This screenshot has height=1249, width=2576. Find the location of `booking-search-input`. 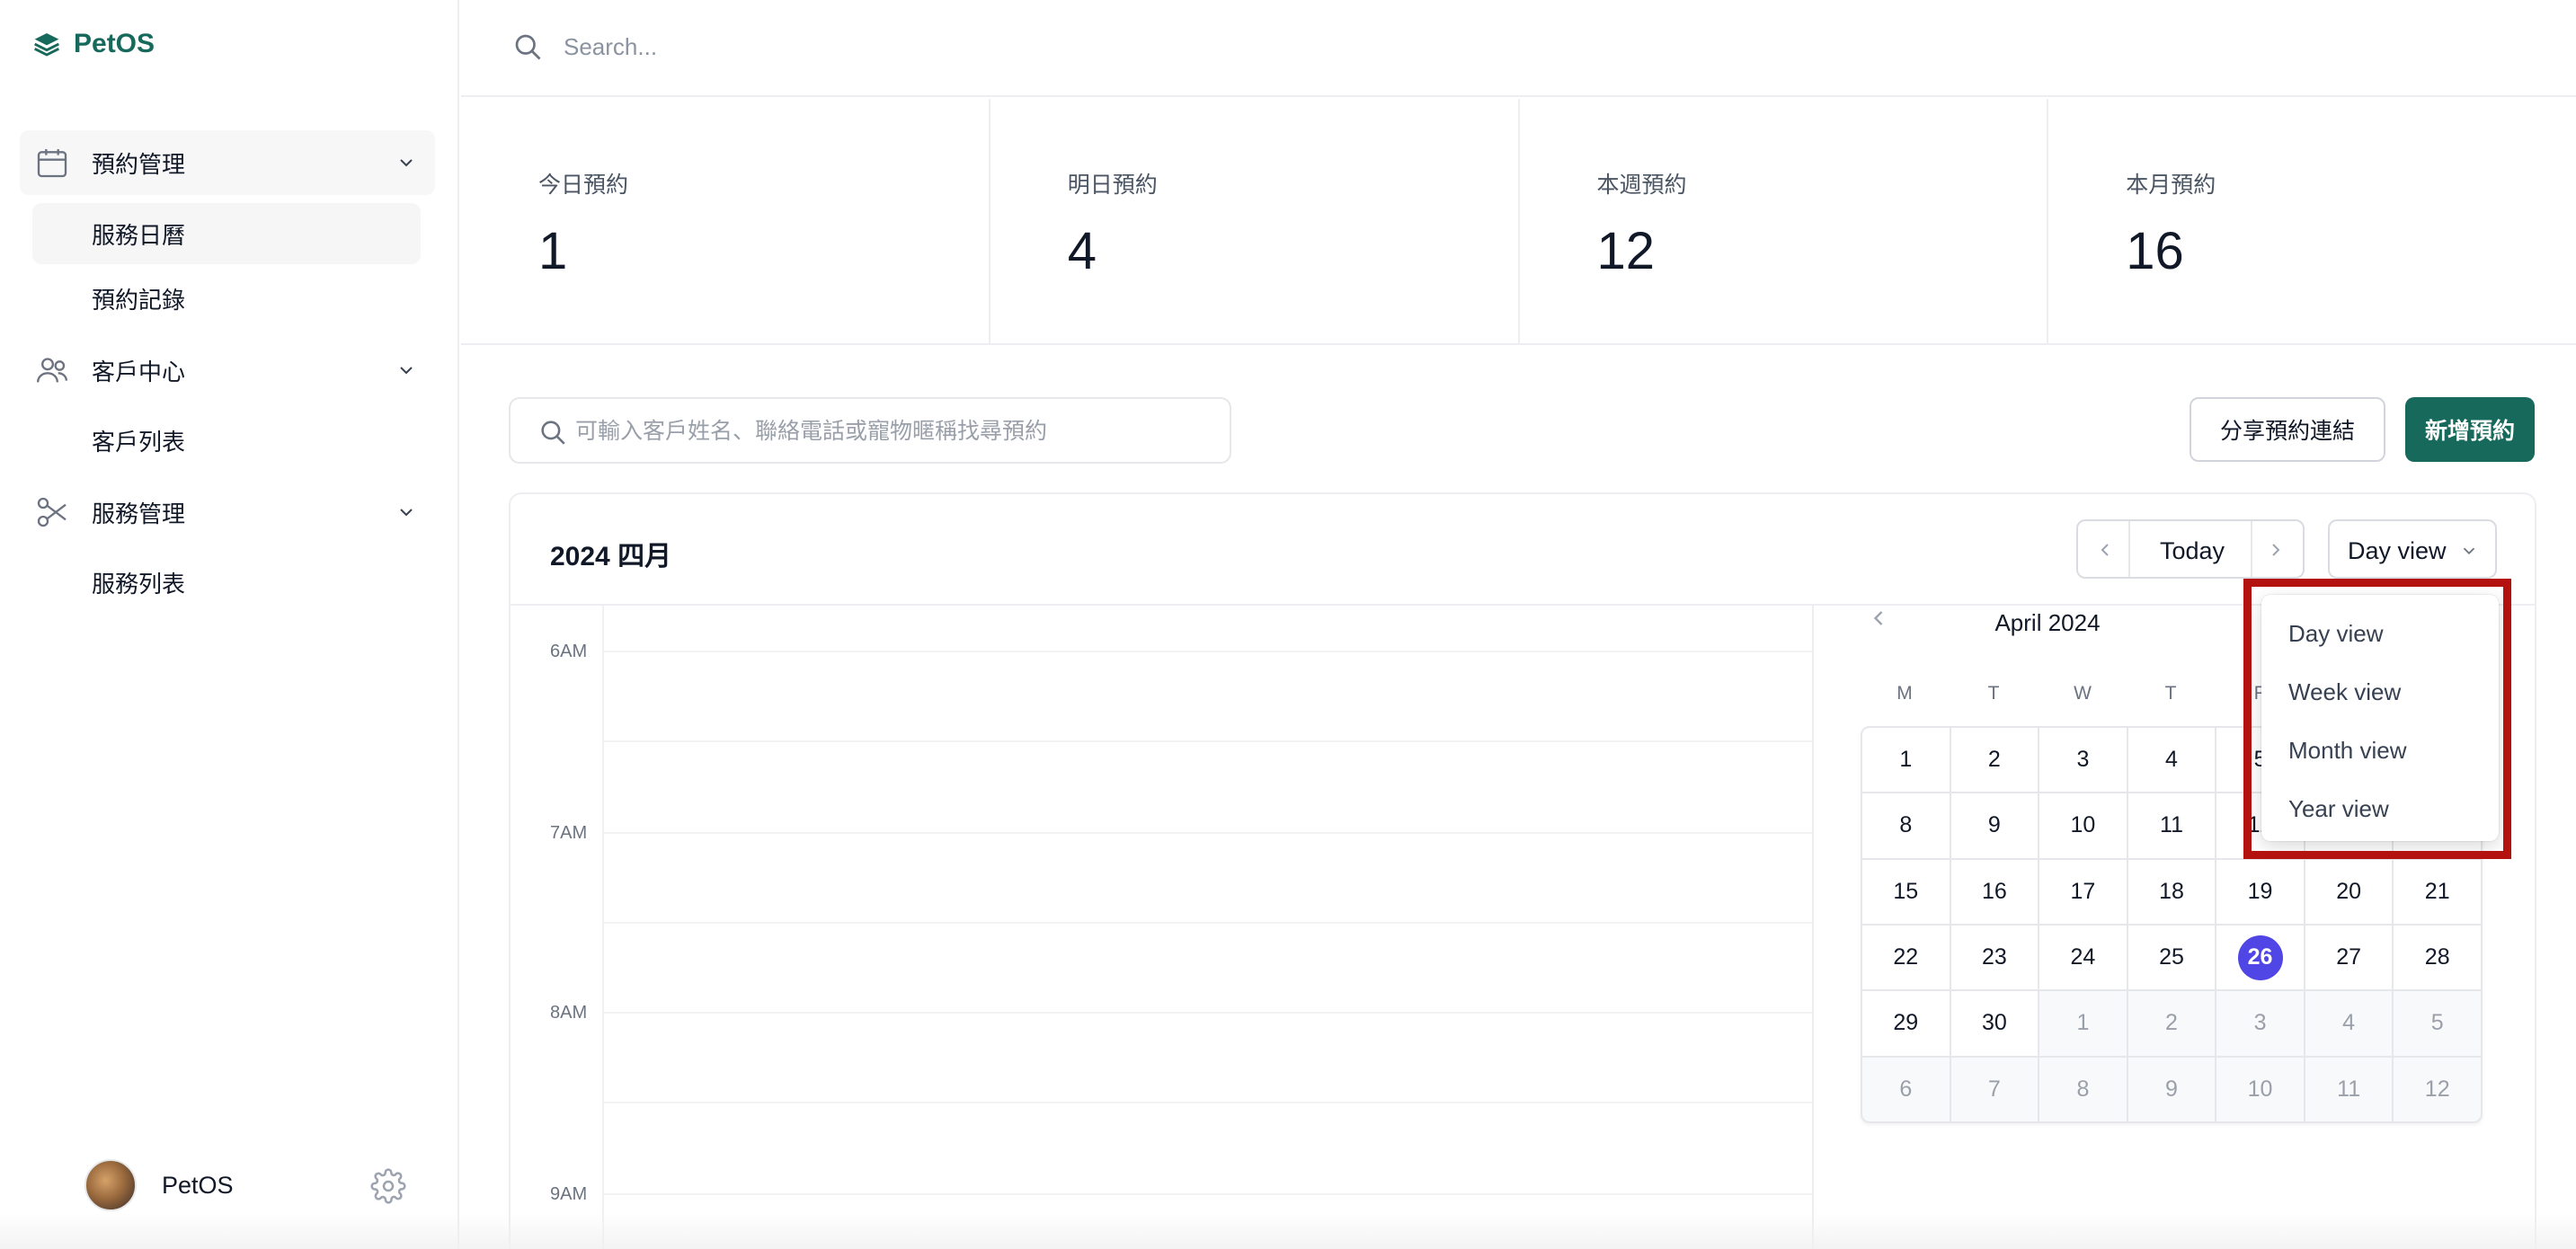

booking-search-input is located at coordinates (889, 431).